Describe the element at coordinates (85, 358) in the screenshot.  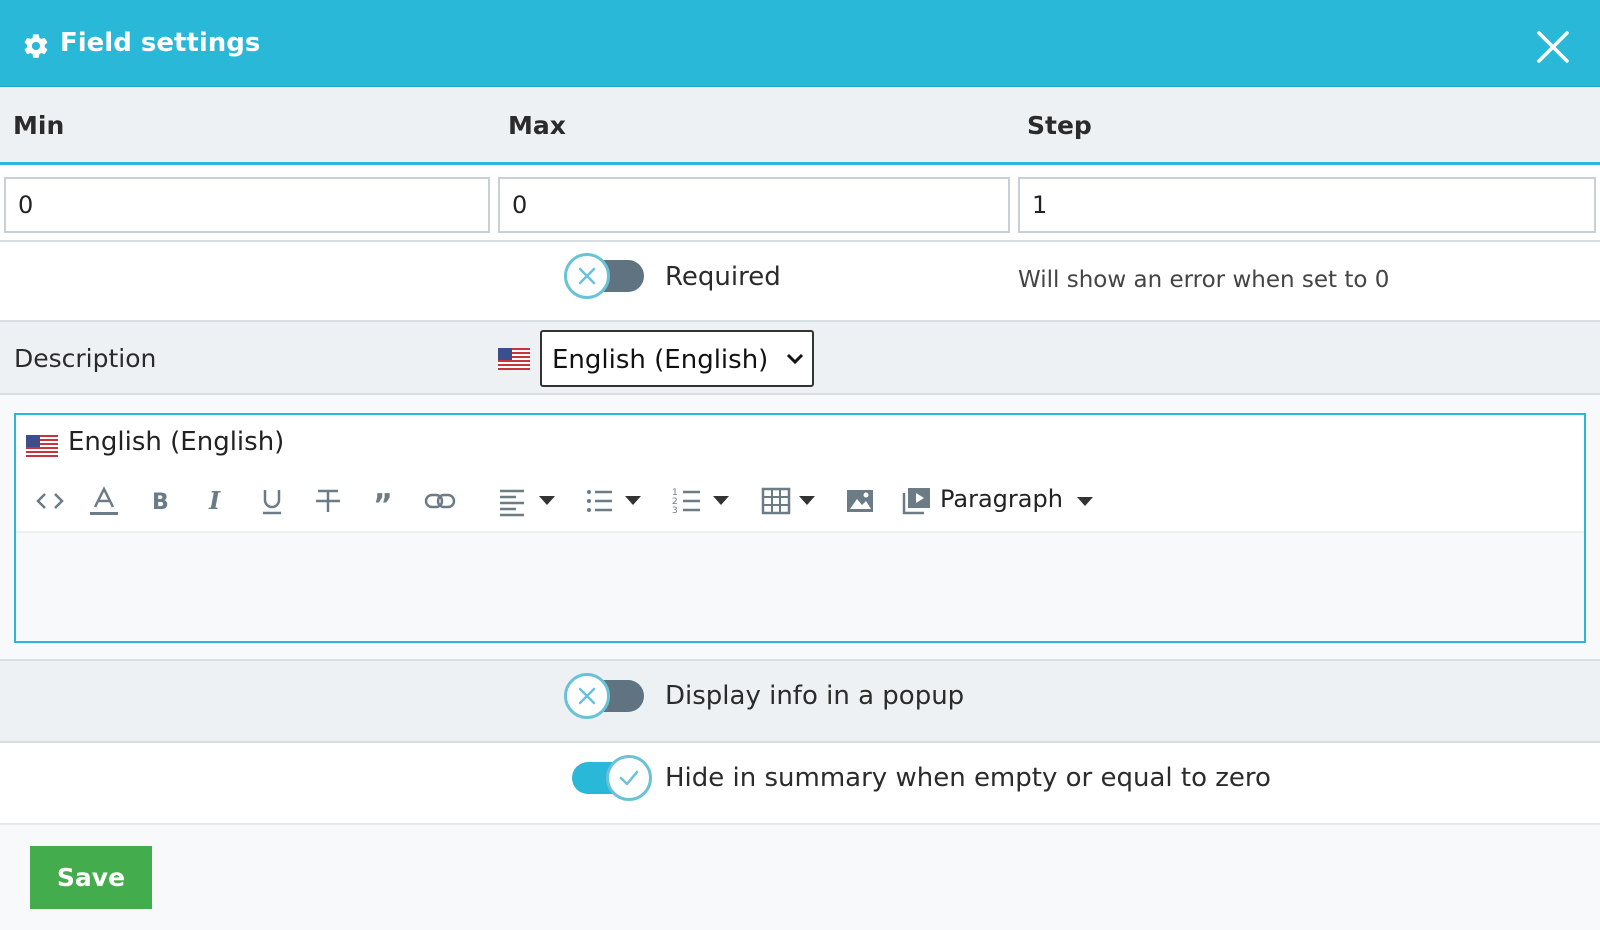
I see `description-label: Description` at that location.